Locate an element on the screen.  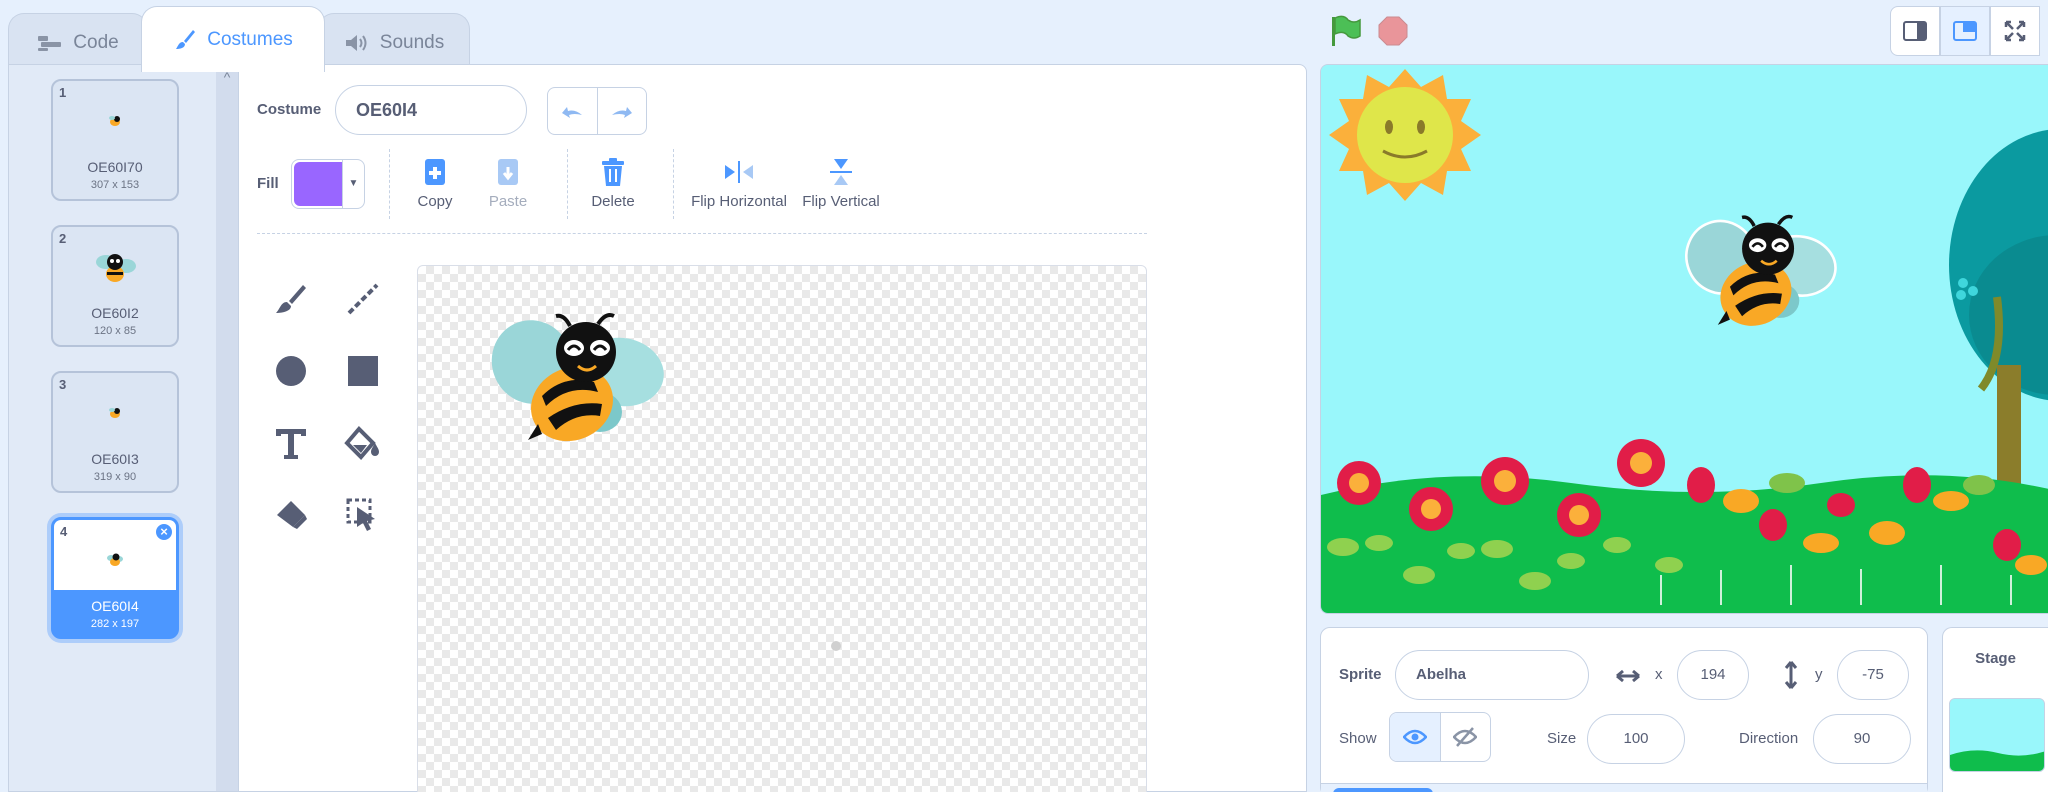
eraser-icon is located at coordinates (292, 515).